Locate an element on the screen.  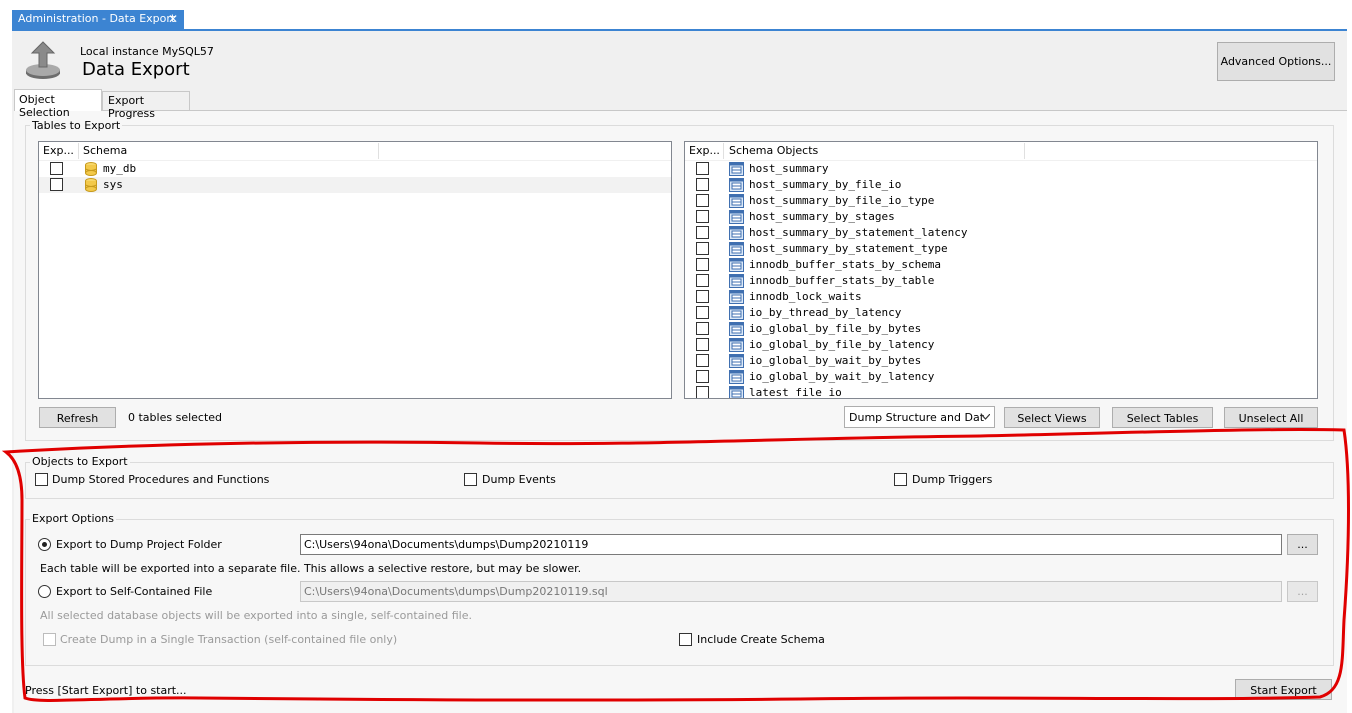
schema-object-row: io_global_by_file_by_latency is located at coordinates (1001, 345).